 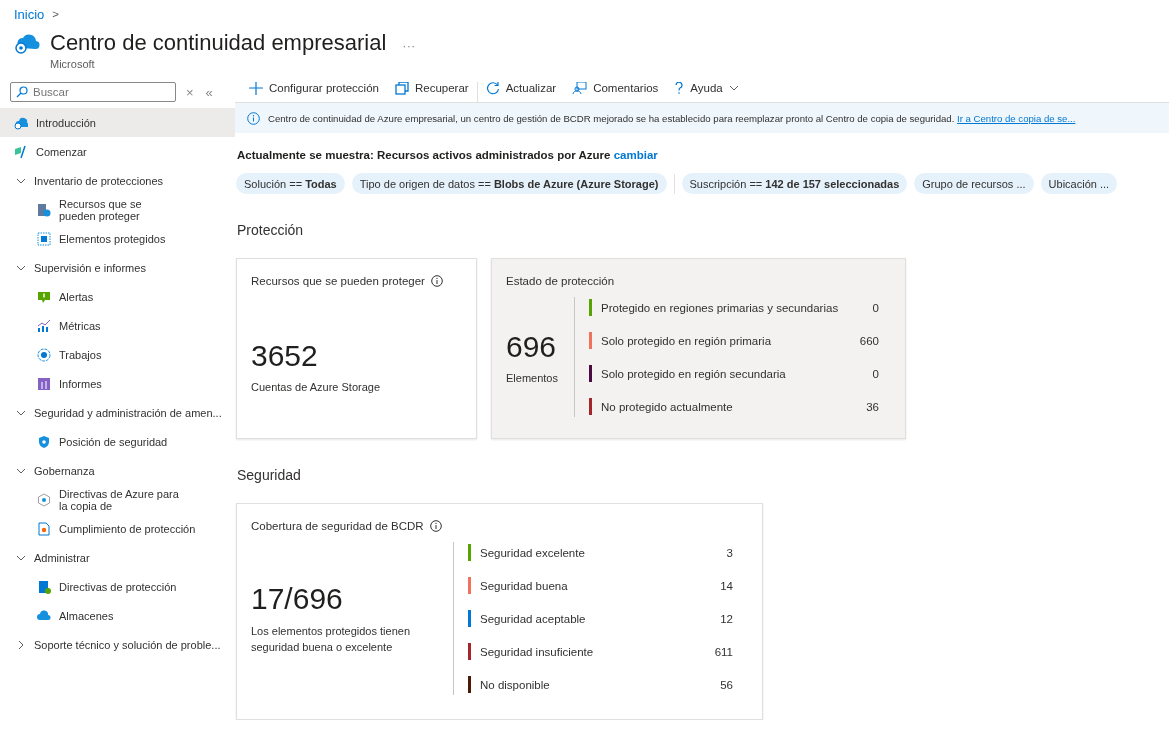 I want to click on stat-value: 17/696, so click(x=297, y=599).